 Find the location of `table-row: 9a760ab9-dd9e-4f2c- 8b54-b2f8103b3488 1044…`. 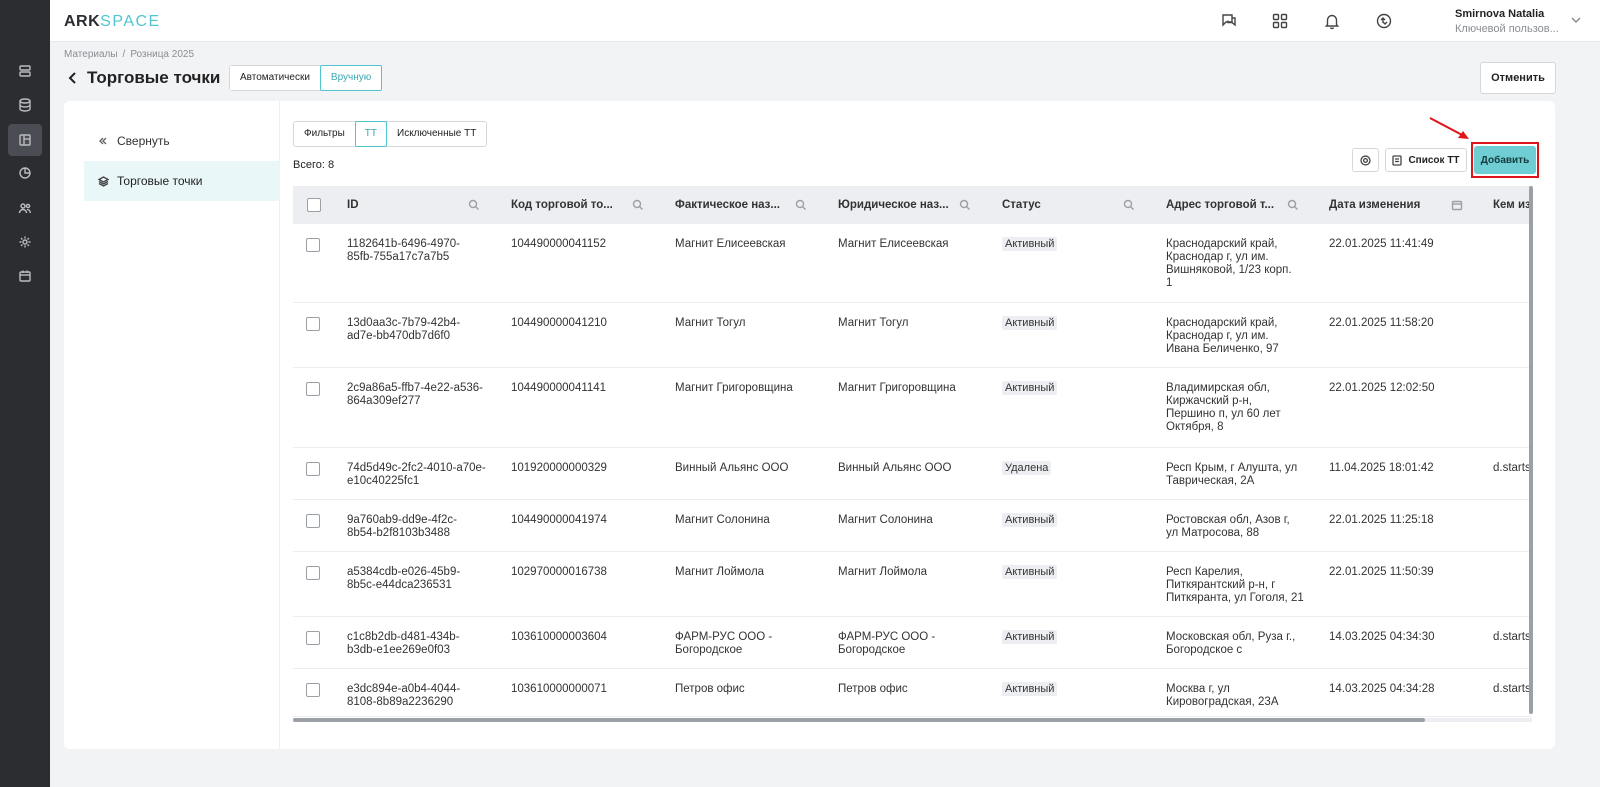

table-row: 9a760ab9-dd9e-4f2c- 8b54-b2f8103b3488 1044… is located at coordinates (912, 526).